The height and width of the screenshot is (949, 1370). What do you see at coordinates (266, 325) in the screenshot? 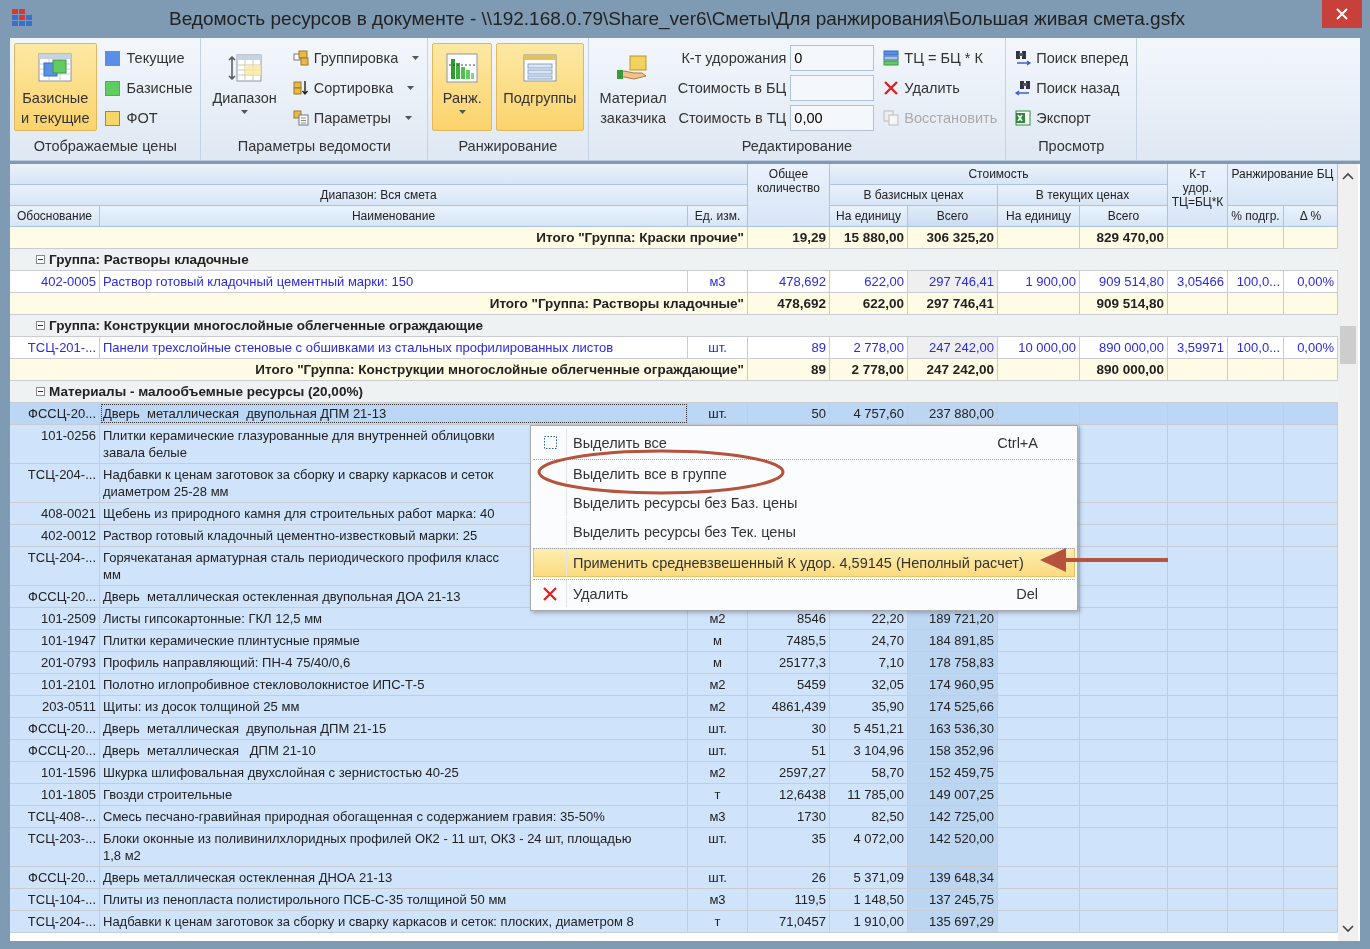
I see `group-title: Группа: Конструкции многослойные облегченные ограждающие` at bounding box center [266, 325].